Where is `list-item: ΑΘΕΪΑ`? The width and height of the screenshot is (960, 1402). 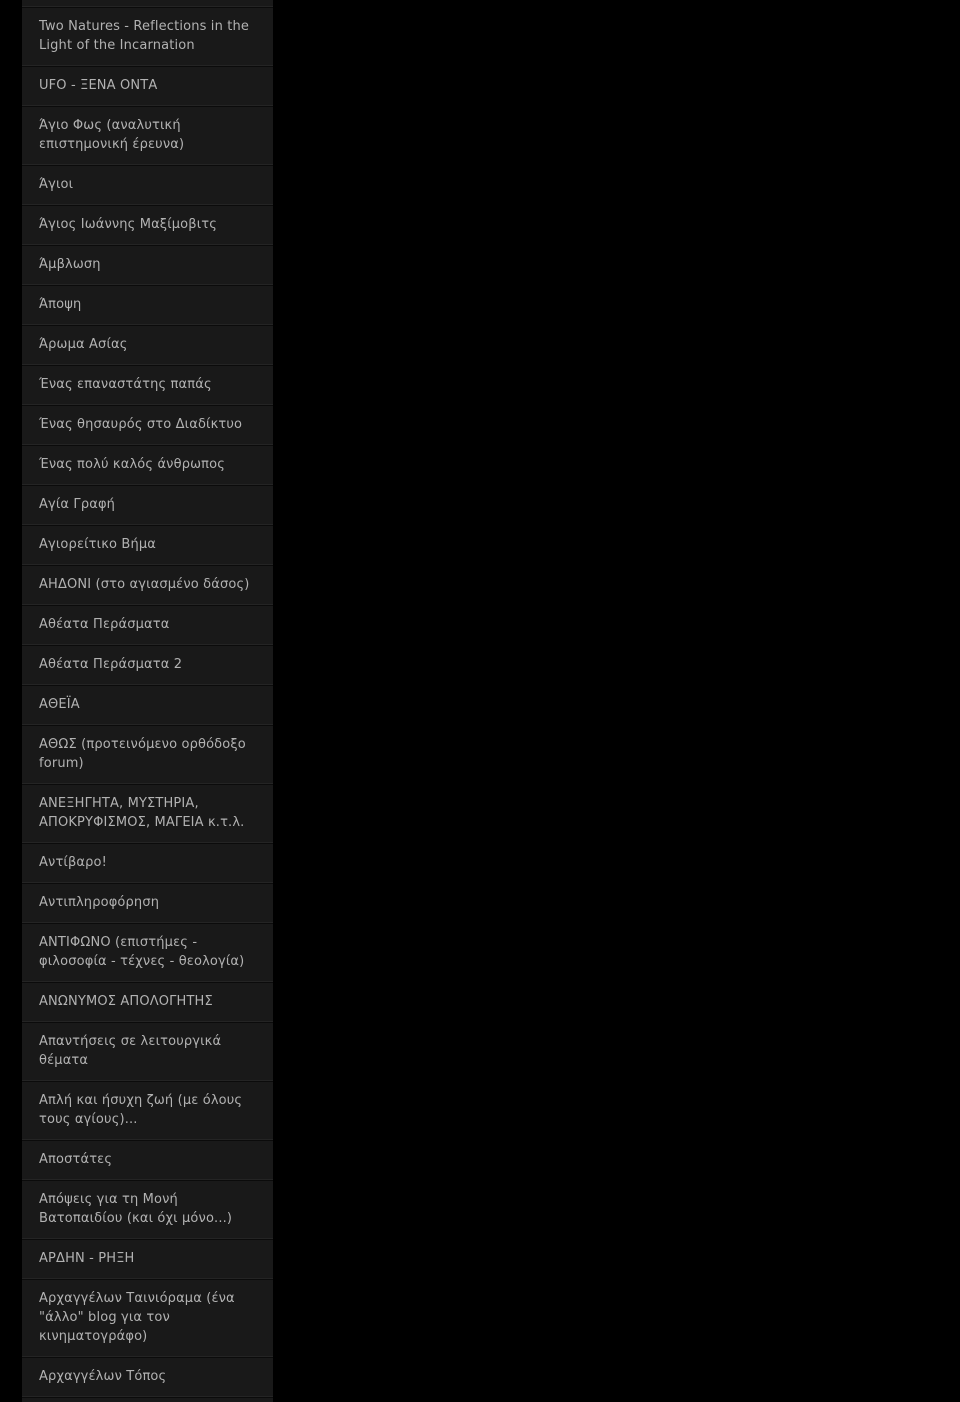 list-item: ΑΘΕΪΑ is located at coordinates (147, 705).